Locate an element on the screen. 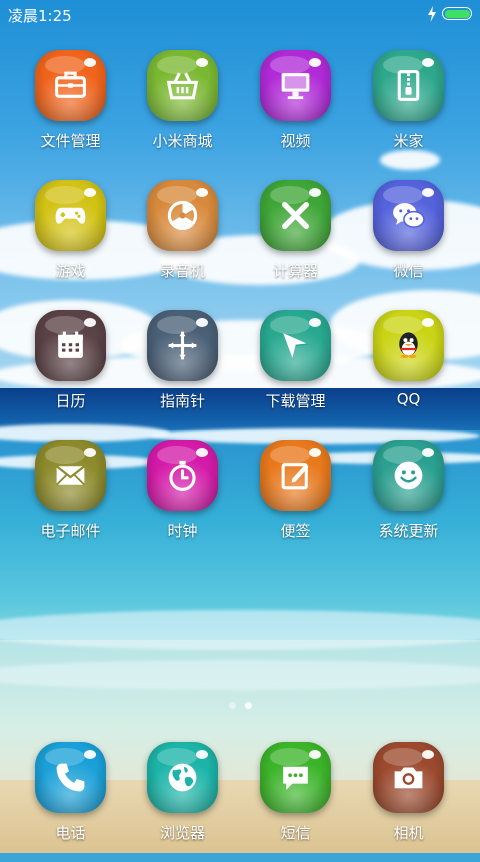  app-wechat: 微信 is located at coordinates (408, 240).